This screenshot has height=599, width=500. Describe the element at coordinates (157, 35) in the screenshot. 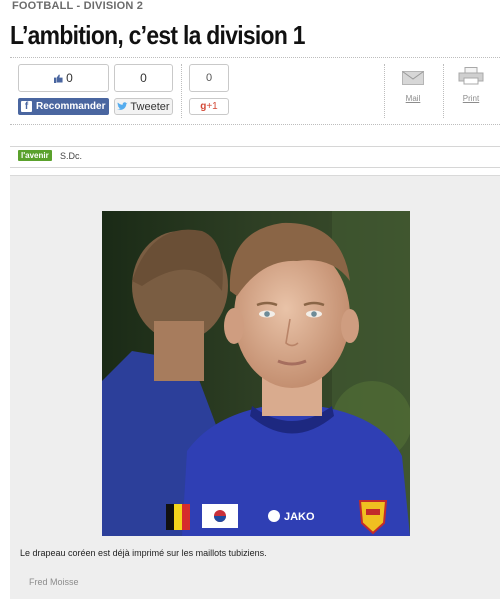

I see `article-title: L’ambition, c’est la division 1` at that location.